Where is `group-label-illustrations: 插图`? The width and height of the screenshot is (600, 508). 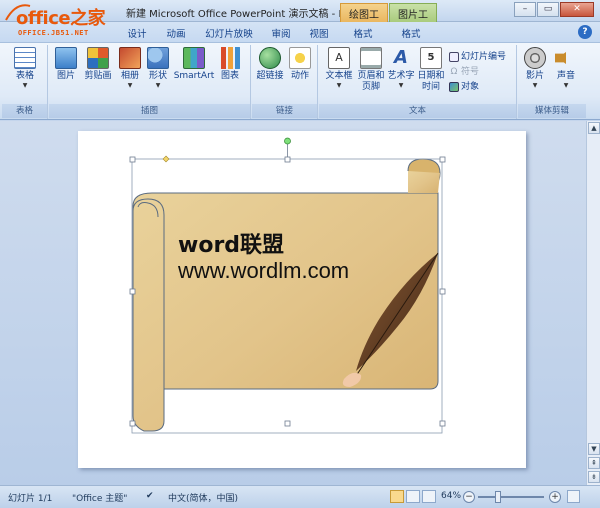
group-label-illustrations: 插图 is located at coordinates (149, 111).